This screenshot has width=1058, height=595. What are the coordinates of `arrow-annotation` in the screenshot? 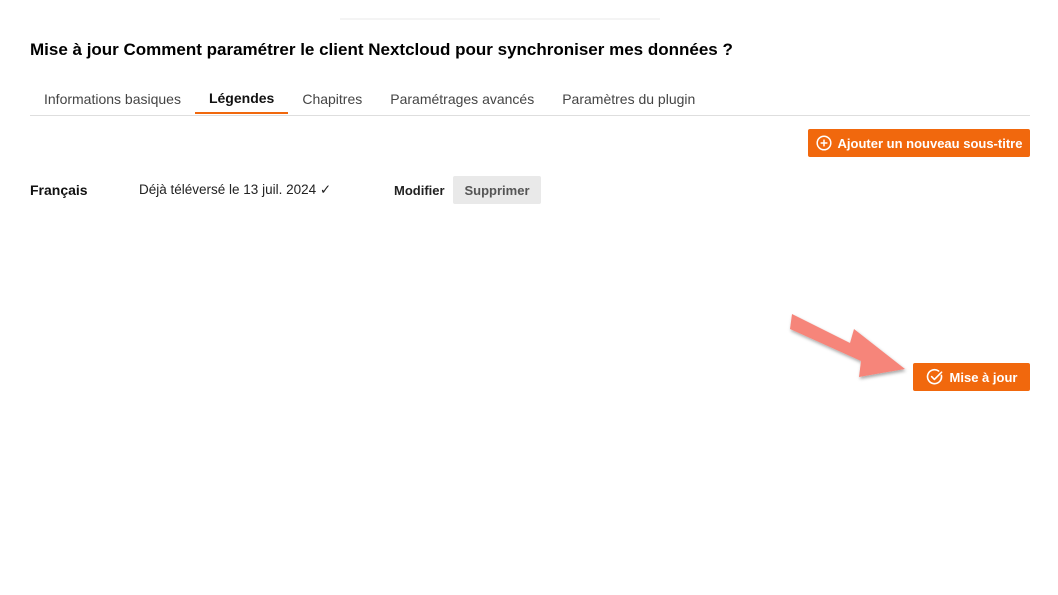 It's located at (847, 345).